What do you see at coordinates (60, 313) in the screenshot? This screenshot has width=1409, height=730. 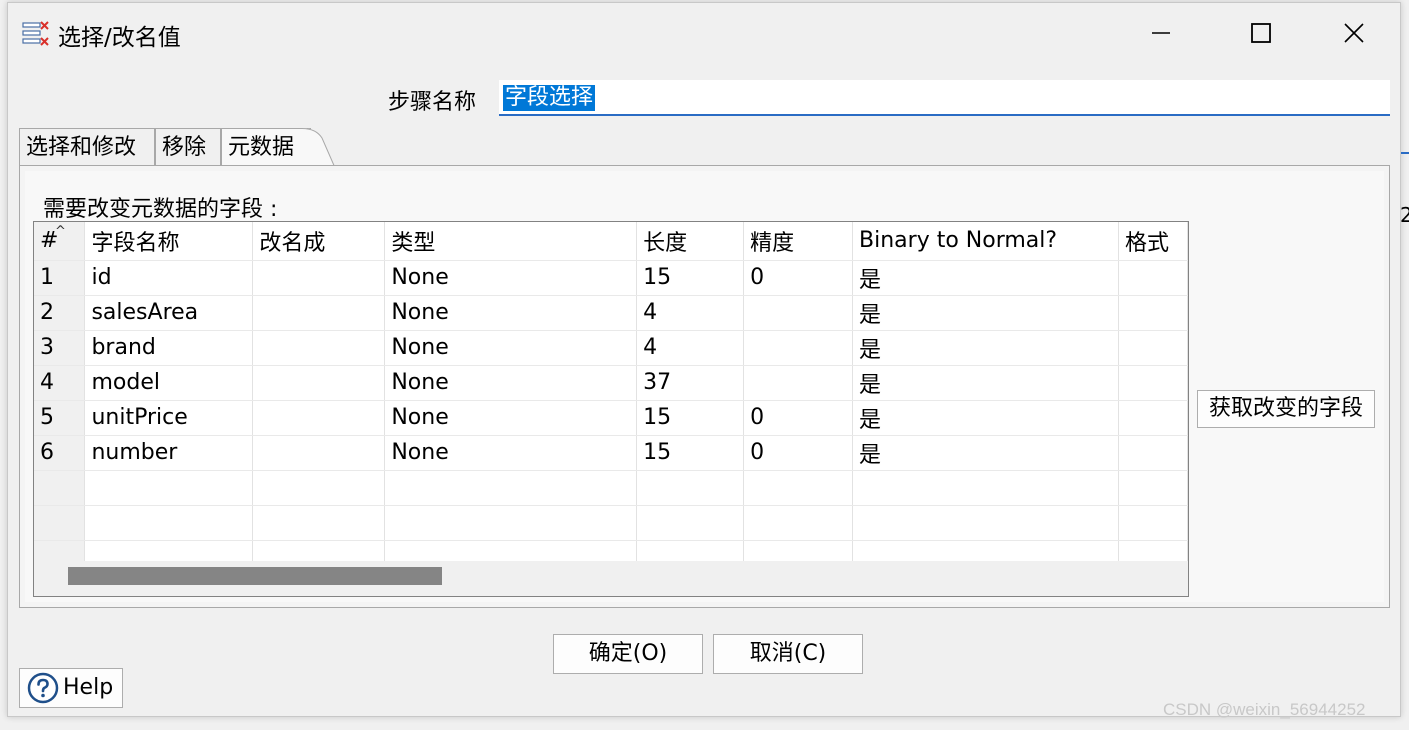 I see `row-index-cell: 2` at bounding box center [60, 313].